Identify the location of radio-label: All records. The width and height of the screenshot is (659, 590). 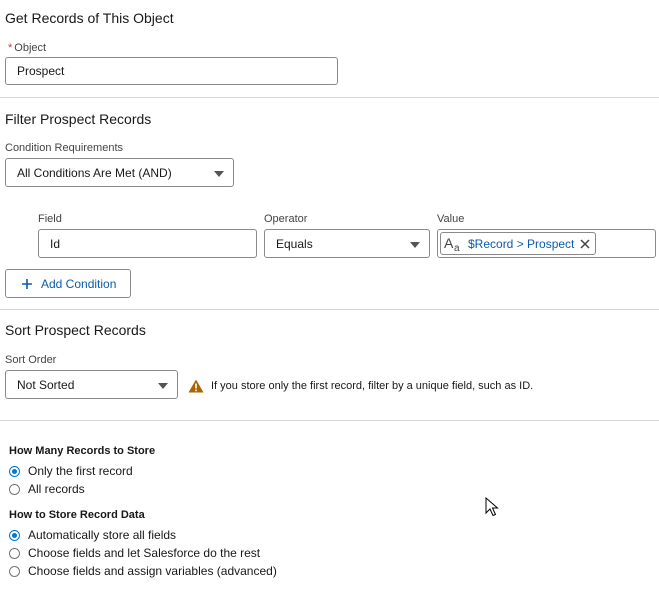
(56, 489).